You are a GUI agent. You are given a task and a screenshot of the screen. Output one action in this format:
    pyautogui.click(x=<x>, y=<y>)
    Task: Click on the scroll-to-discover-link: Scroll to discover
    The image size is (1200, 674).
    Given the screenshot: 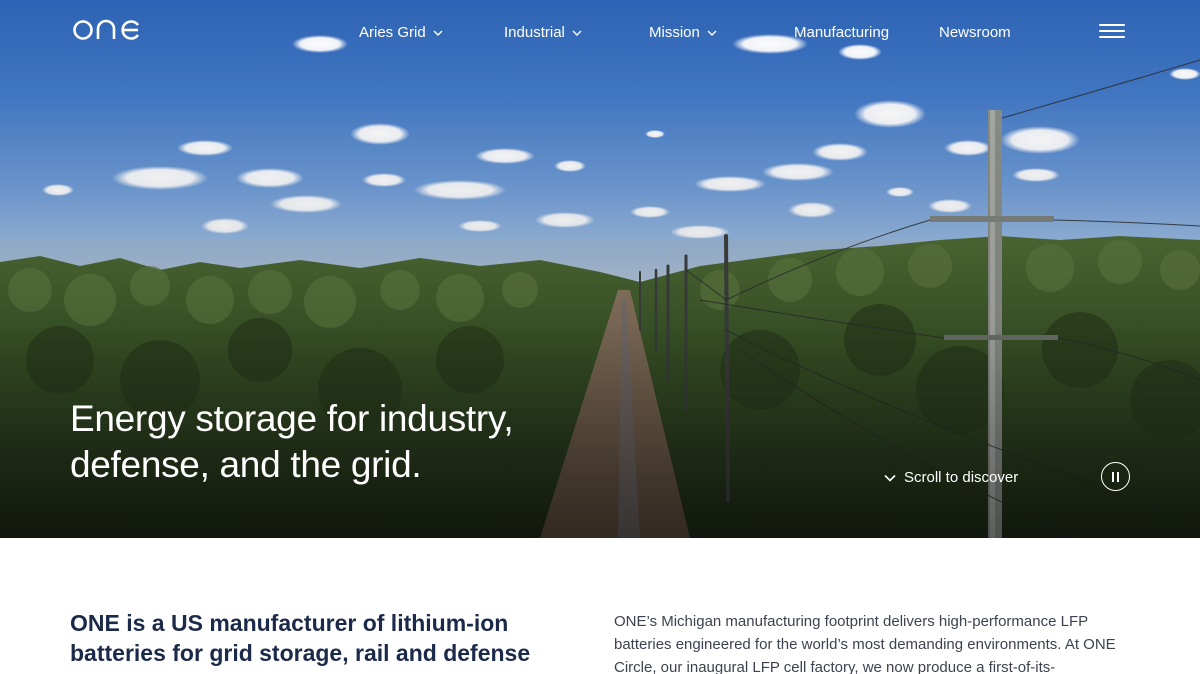 What is the action you would take?
    pyautogui.click(x=951, y=478)
    